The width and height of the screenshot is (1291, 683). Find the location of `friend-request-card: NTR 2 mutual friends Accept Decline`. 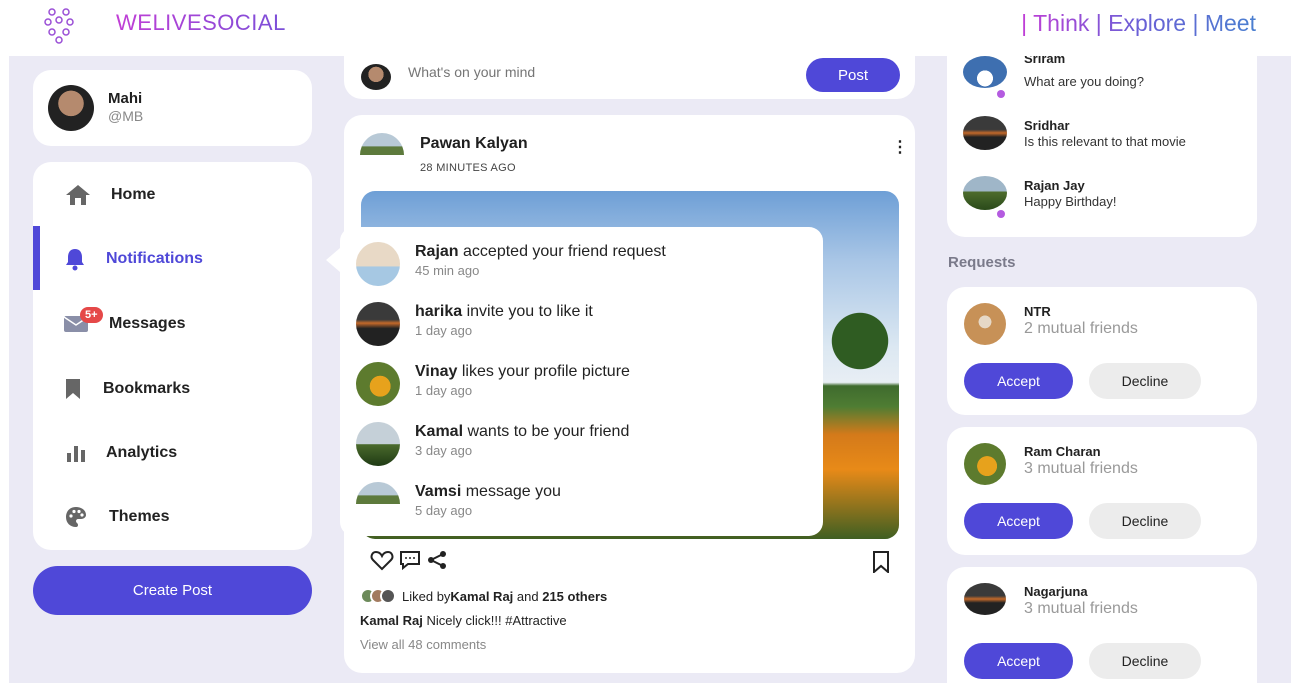

friend-request-card: NTR 2 mutual friends Accept Decline is located at coordinates (1102, 351).